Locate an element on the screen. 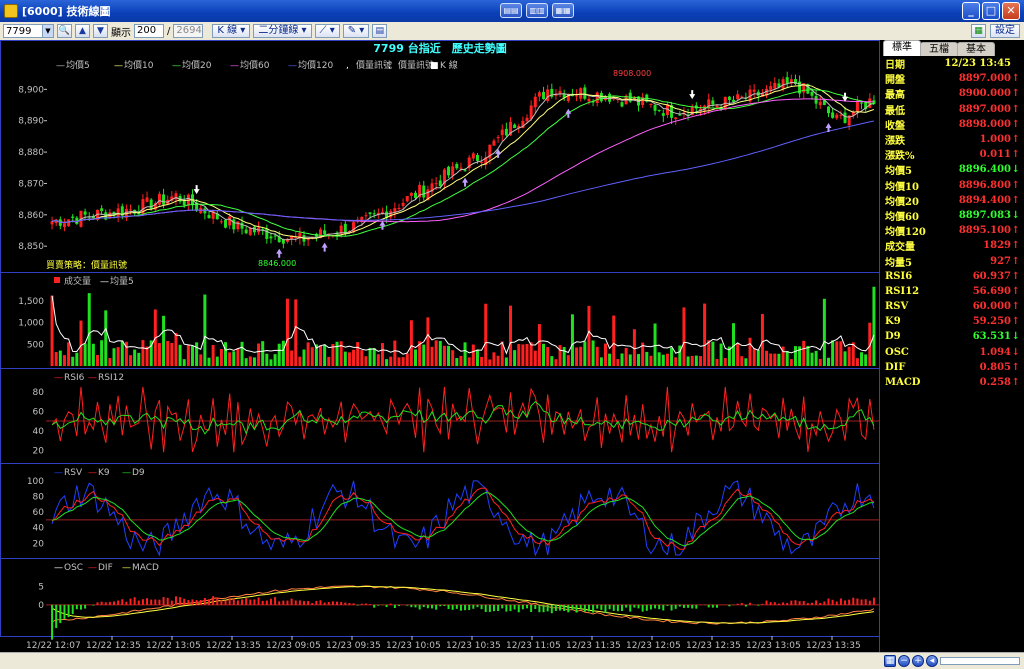 The image size is (1024, 669). zoom-controls: ▦ − + ◂ is located at coordinates (952, 661).